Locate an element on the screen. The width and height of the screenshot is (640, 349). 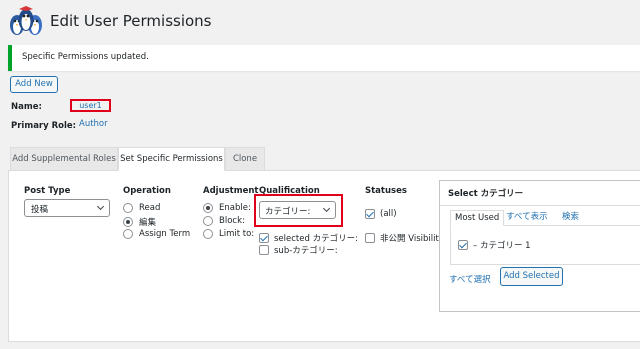
adjustment-limit-radio: Limit to: is located at coordinates (228, 234).